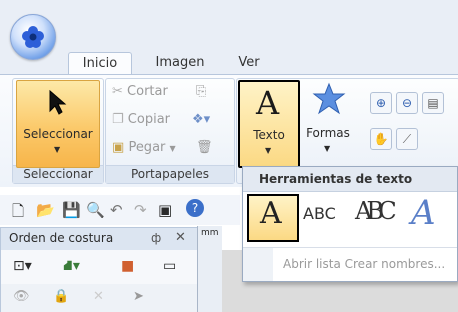 The height and width of the screenshot is (312, 458). What do you see at coordinates (71, 210) in the screenshot?
I see `save-icon: 💾` at bounding box center [71, 210].